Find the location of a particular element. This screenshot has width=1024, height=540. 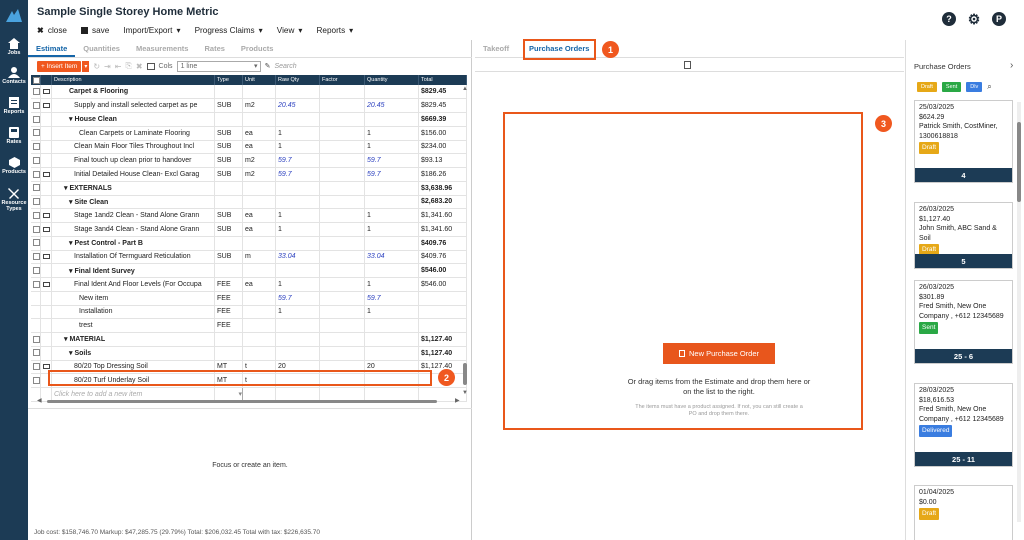

header-raw-qty: Raw Qty is located at coordinates (297, 80).